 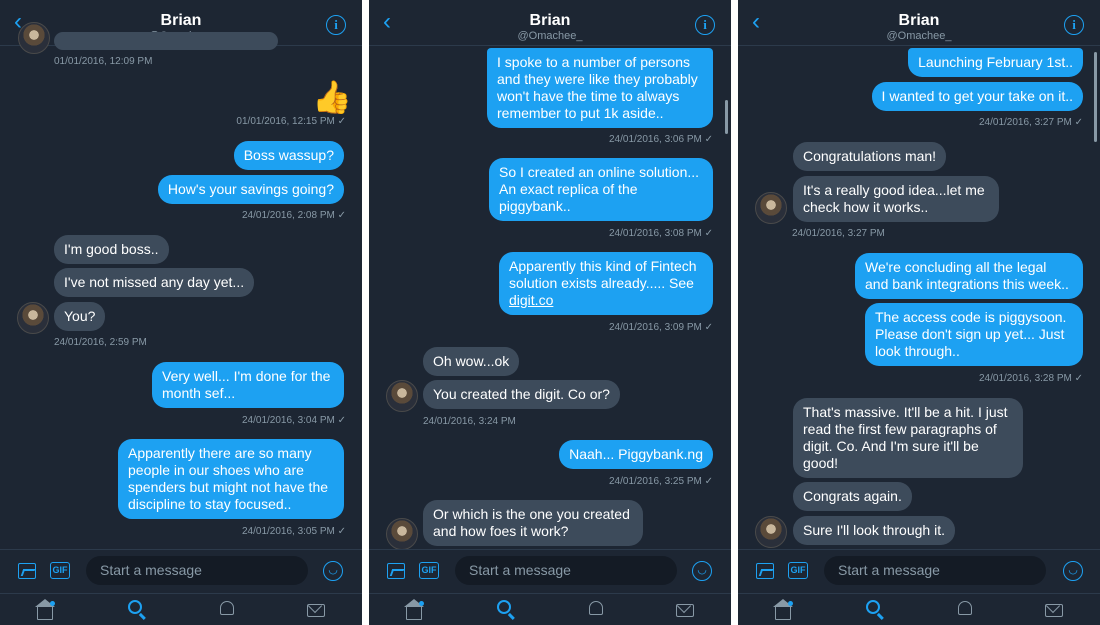 I want to click on timestamp: 24/01/2016, 3:28 PM ✓, so click(x=1030, y=378).